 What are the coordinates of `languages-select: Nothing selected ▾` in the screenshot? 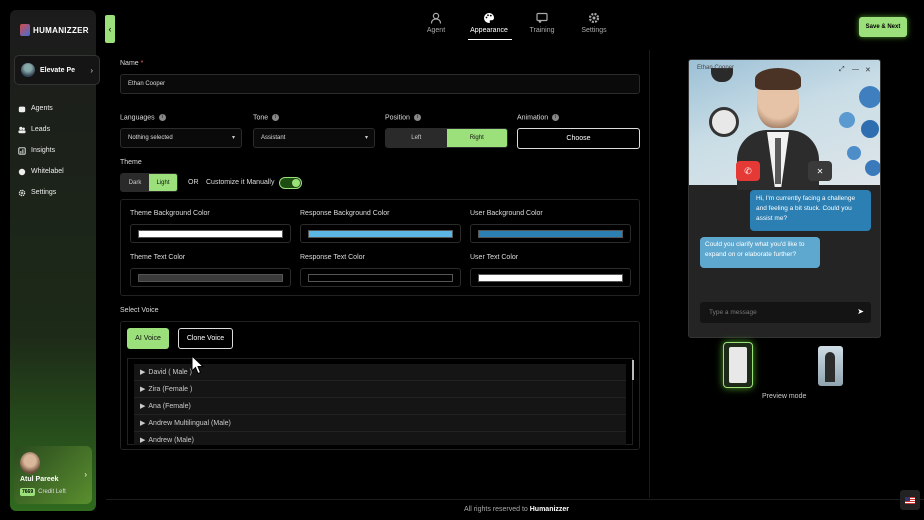 It's located at (181, 138).